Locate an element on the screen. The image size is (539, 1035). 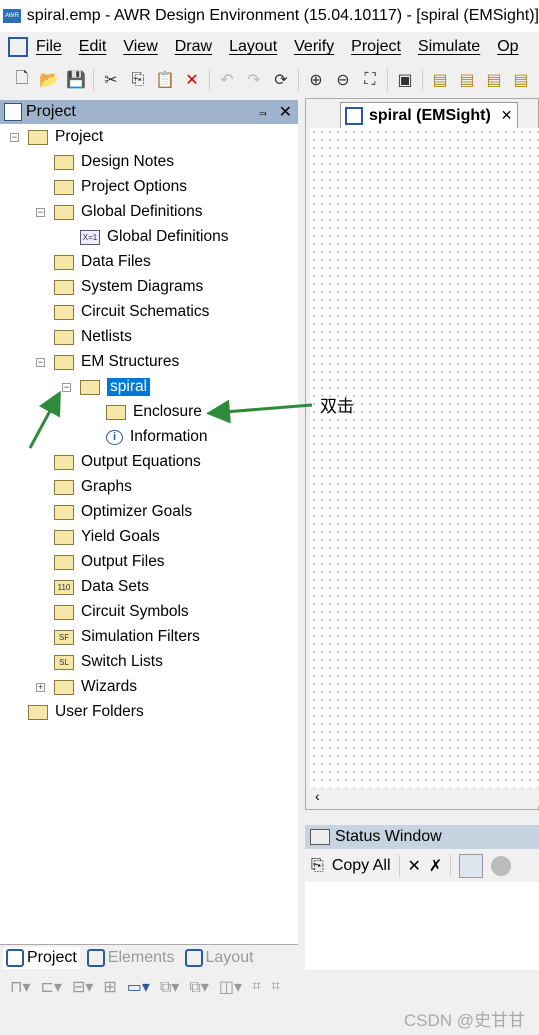
arrow-to-spiral is located at coordinates (44, 419).